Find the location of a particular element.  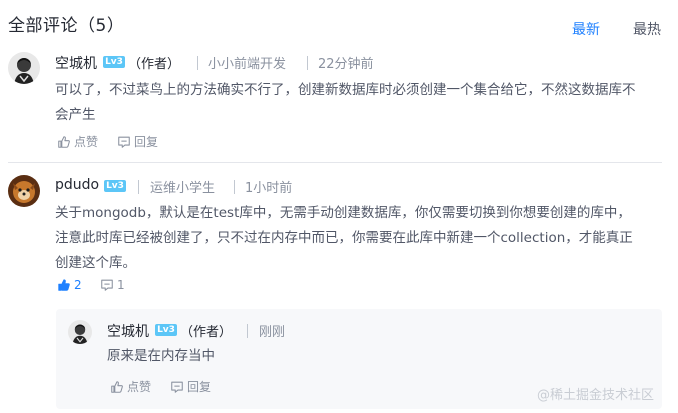

like-button: 2 is located at coordinates (69, 285).